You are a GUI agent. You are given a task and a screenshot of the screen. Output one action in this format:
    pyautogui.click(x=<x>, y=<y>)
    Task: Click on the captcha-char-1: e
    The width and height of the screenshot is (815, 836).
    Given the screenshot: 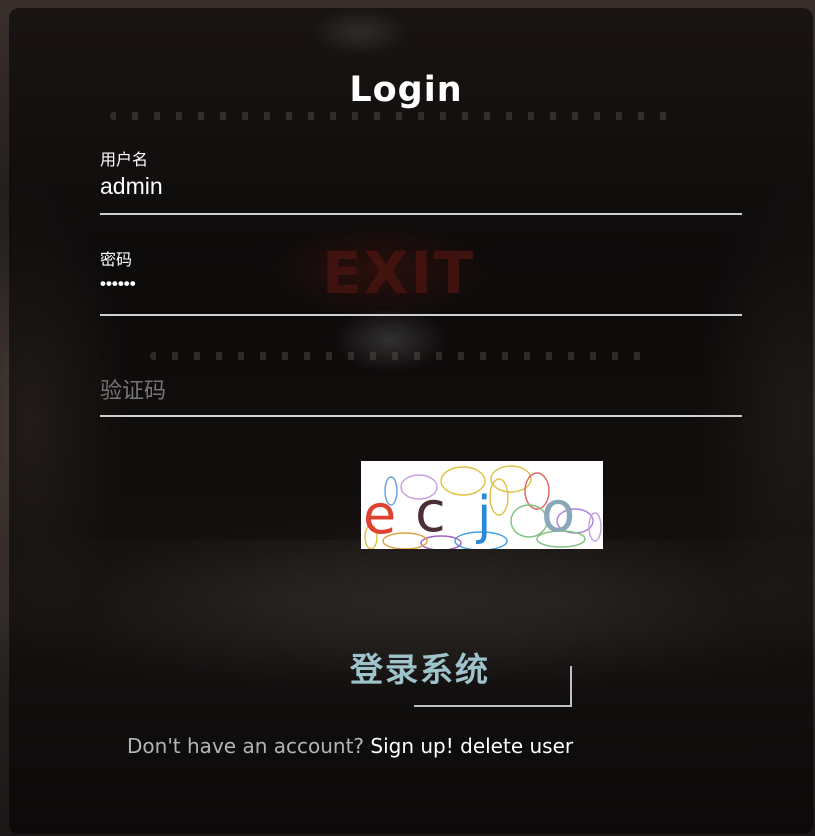 What is the action you would take?
    pyautogui.click(x=379, y=514)
    